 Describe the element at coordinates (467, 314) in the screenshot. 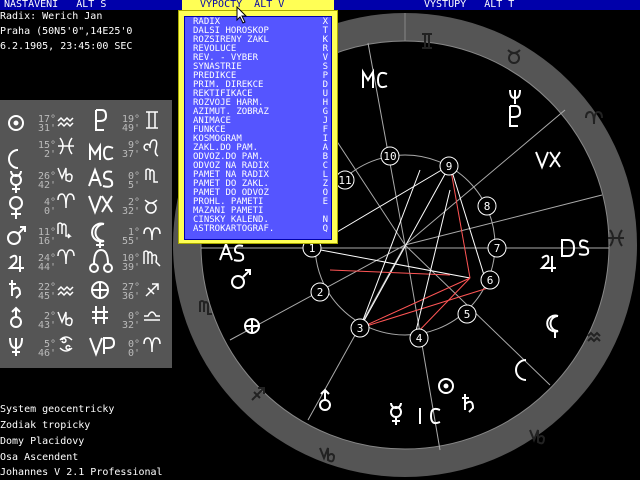

I see `house-5: 5` at that location.